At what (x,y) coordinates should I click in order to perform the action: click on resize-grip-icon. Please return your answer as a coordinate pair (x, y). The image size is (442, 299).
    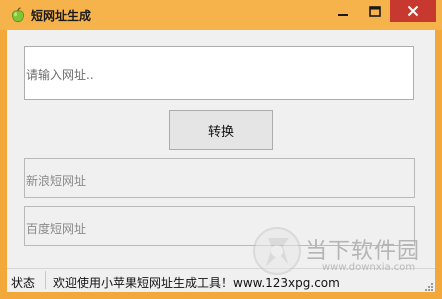
    Looking at the image, I should click on (429, 287).